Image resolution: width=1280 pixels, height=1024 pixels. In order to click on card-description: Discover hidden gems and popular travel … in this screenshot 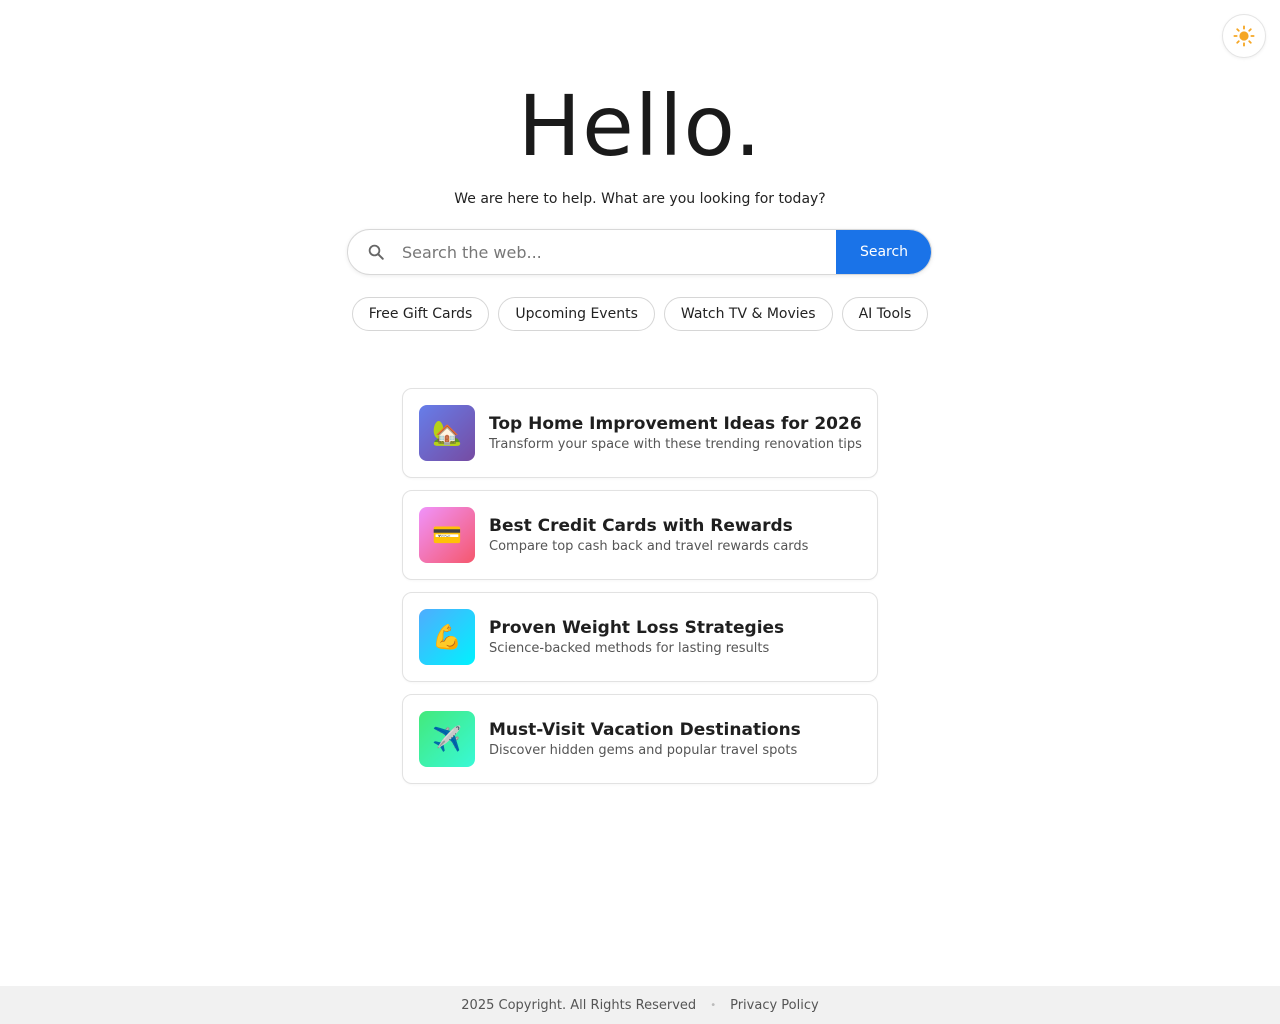, I will do `click(643, 750)`.